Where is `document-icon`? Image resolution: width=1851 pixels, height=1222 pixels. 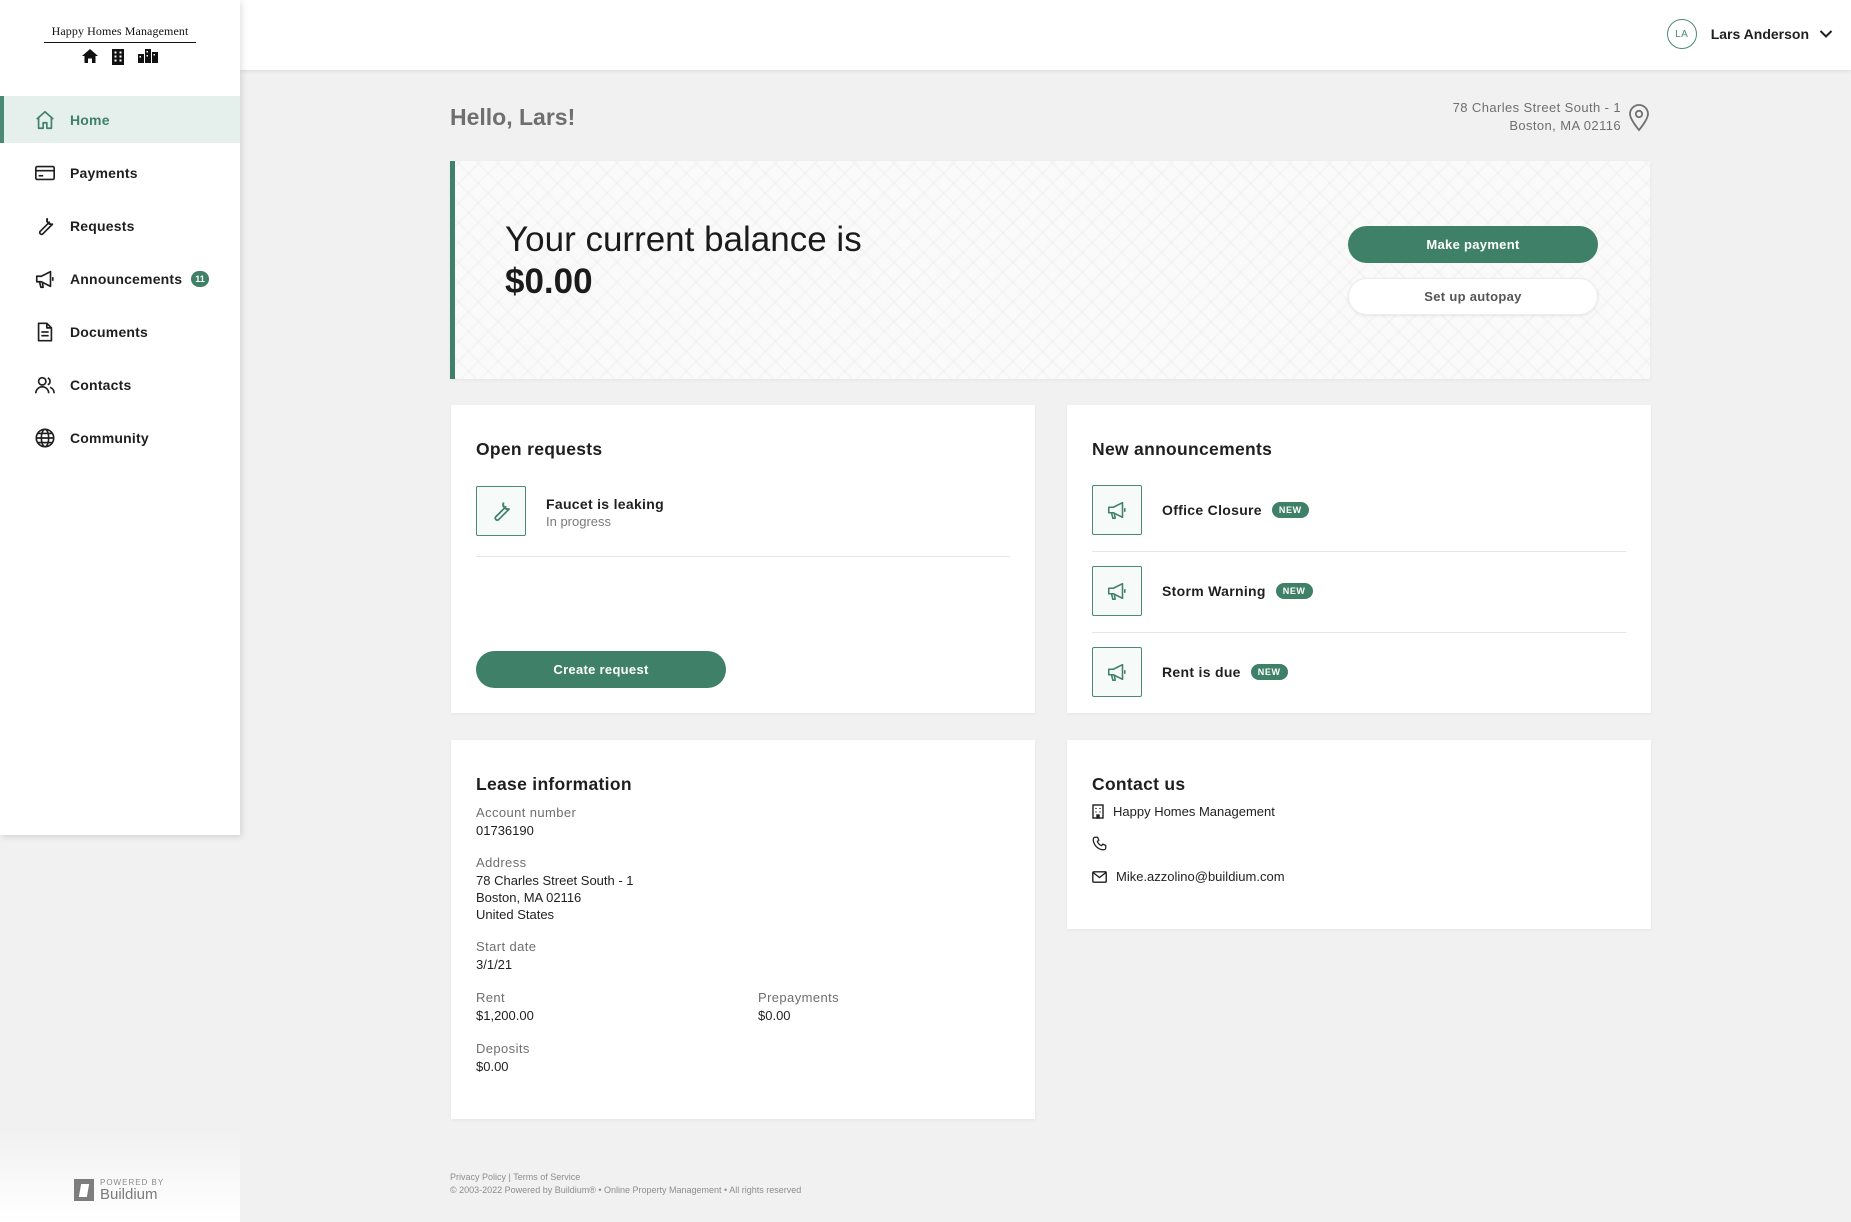
document-icon is located at coordinates (45, 332).